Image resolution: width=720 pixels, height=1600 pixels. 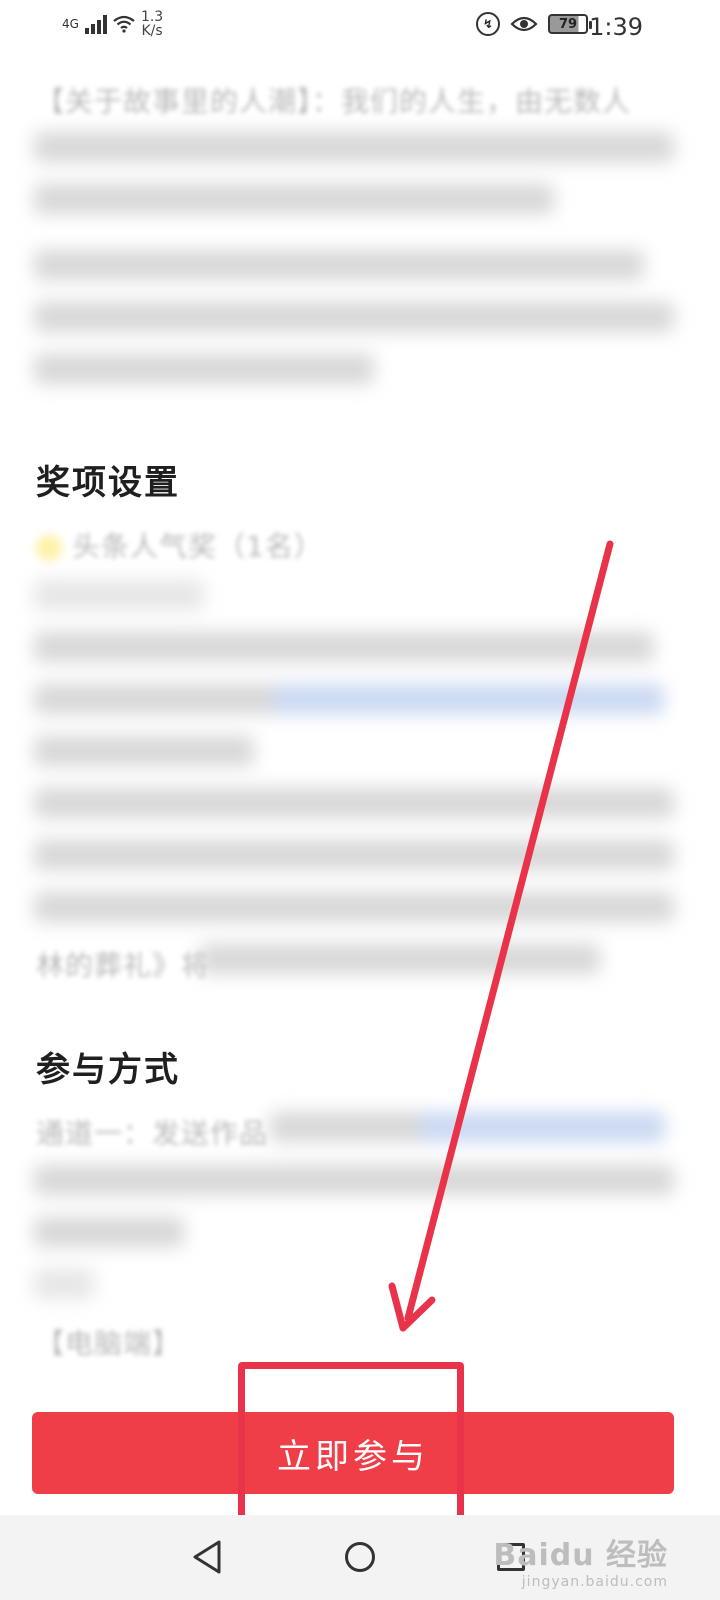 What do you see at coordinates (123, 965) in the screenshot?
I see `body-partial-text: 林的葬礼》将` at bounding box center [123, 965].